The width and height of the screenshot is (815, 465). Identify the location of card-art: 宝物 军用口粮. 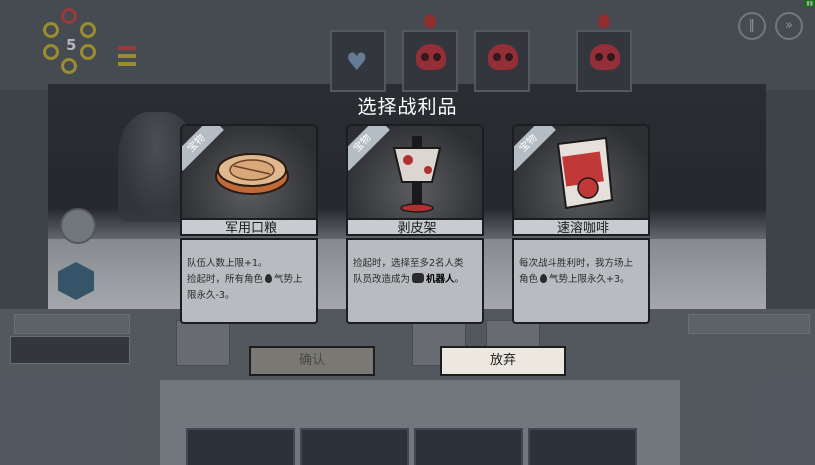
(249, 180).